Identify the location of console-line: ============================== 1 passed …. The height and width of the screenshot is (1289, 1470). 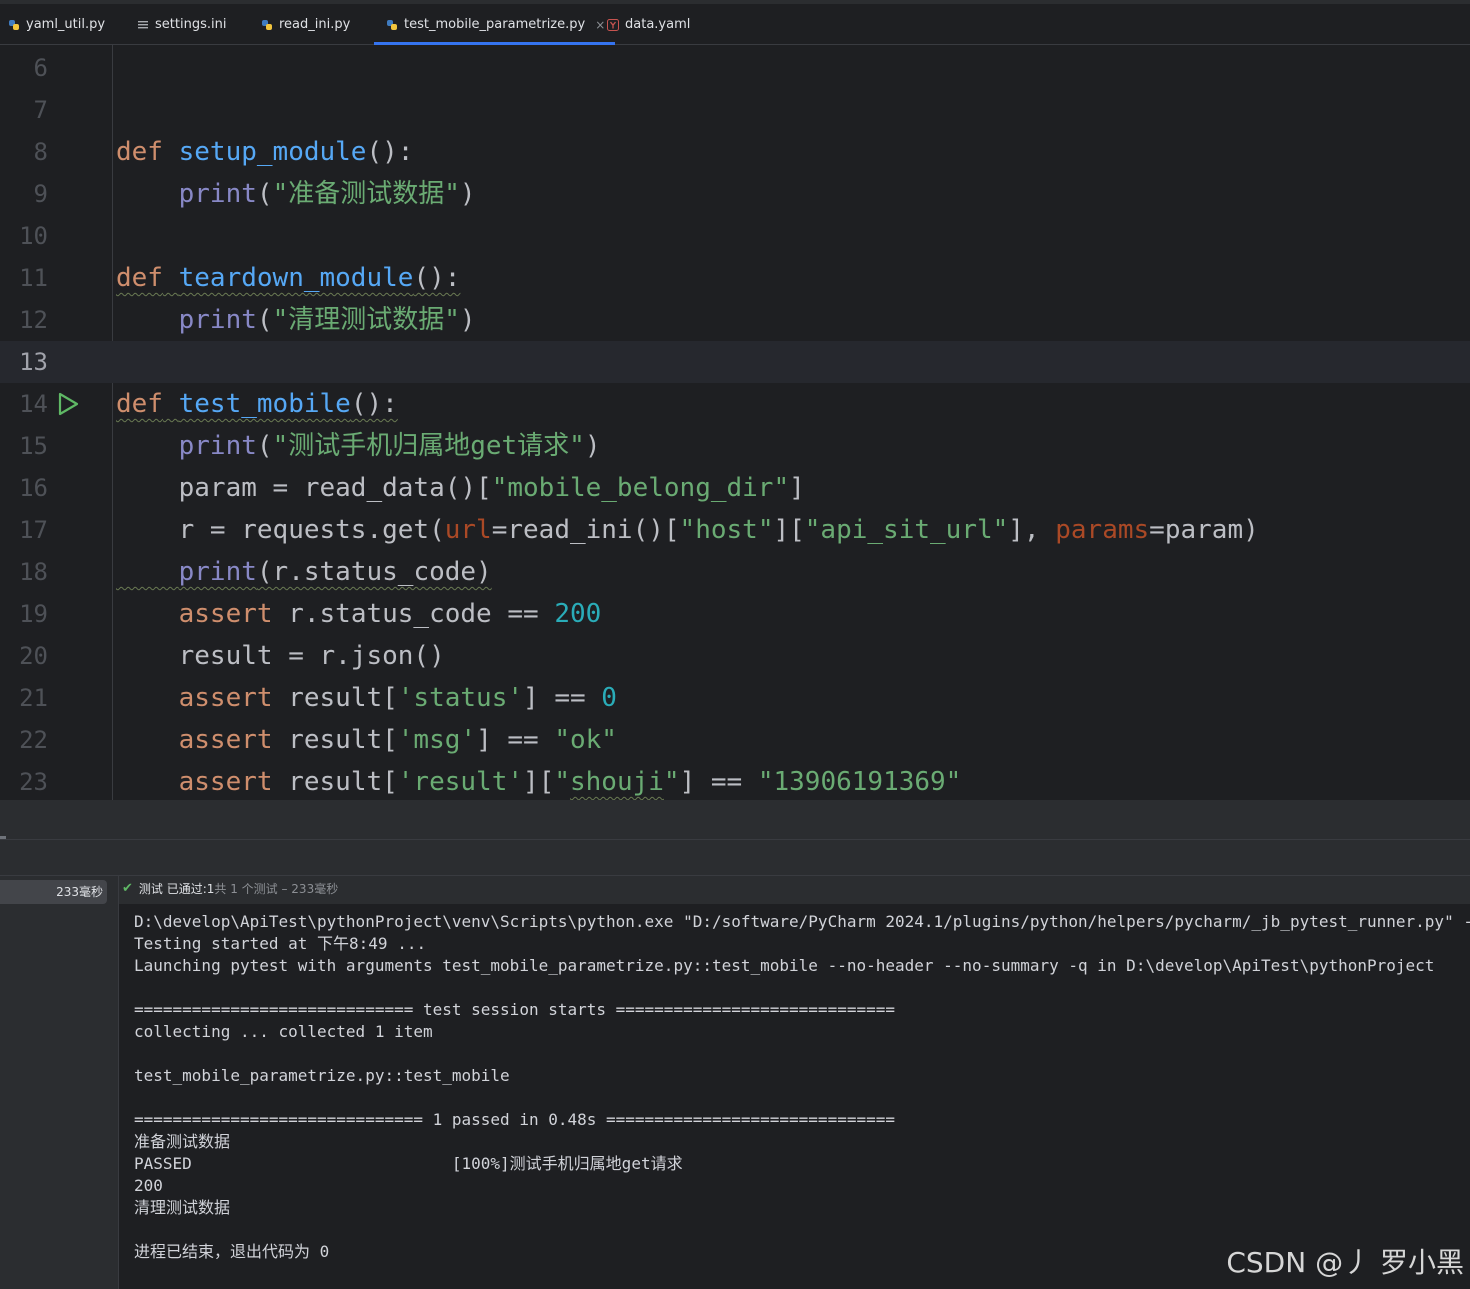
(514, 1119).